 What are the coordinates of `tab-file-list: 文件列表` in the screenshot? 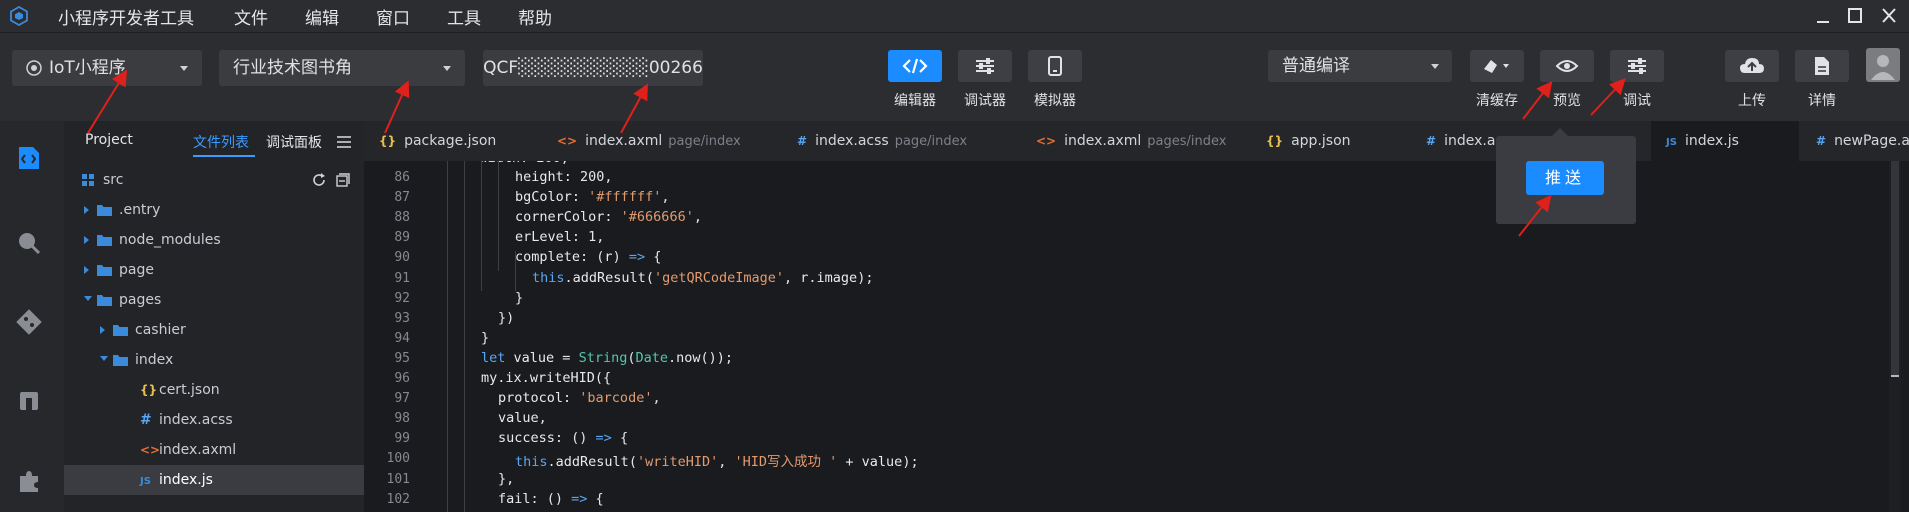 It's located at (221, 142).